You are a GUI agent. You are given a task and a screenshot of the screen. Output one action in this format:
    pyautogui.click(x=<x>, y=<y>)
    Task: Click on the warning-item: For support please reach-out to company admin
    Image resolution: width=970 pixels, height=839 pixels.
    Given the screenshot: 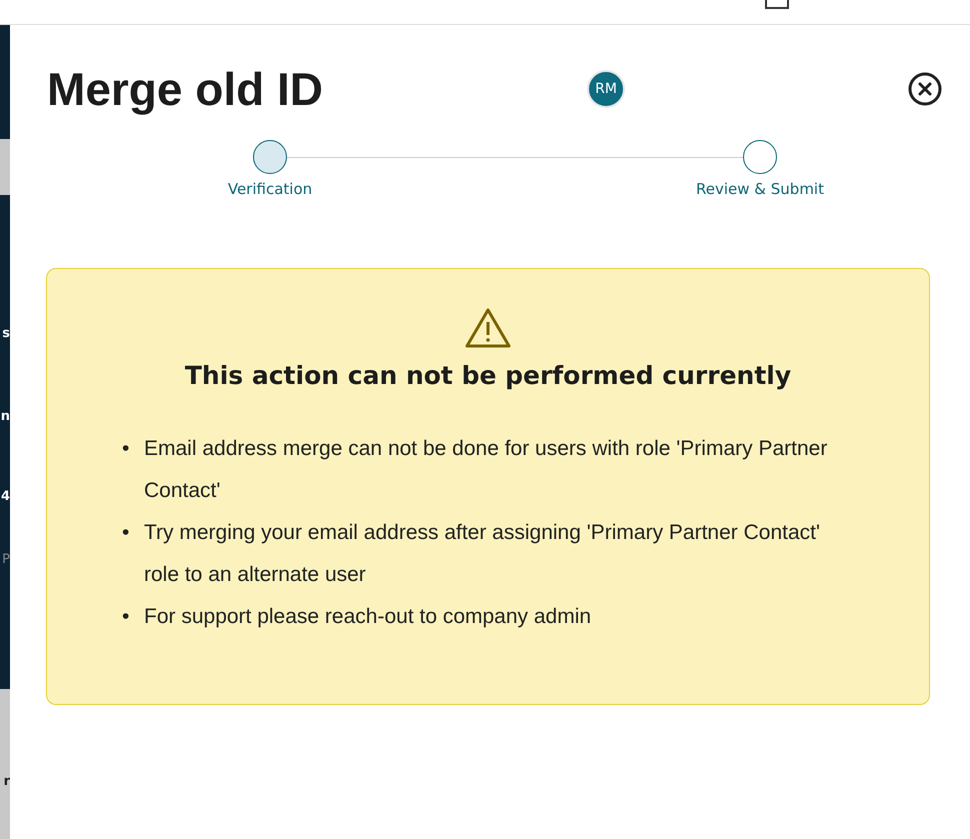 What is the action you would take?
    pyautogui.click(x=368, y=617)
    